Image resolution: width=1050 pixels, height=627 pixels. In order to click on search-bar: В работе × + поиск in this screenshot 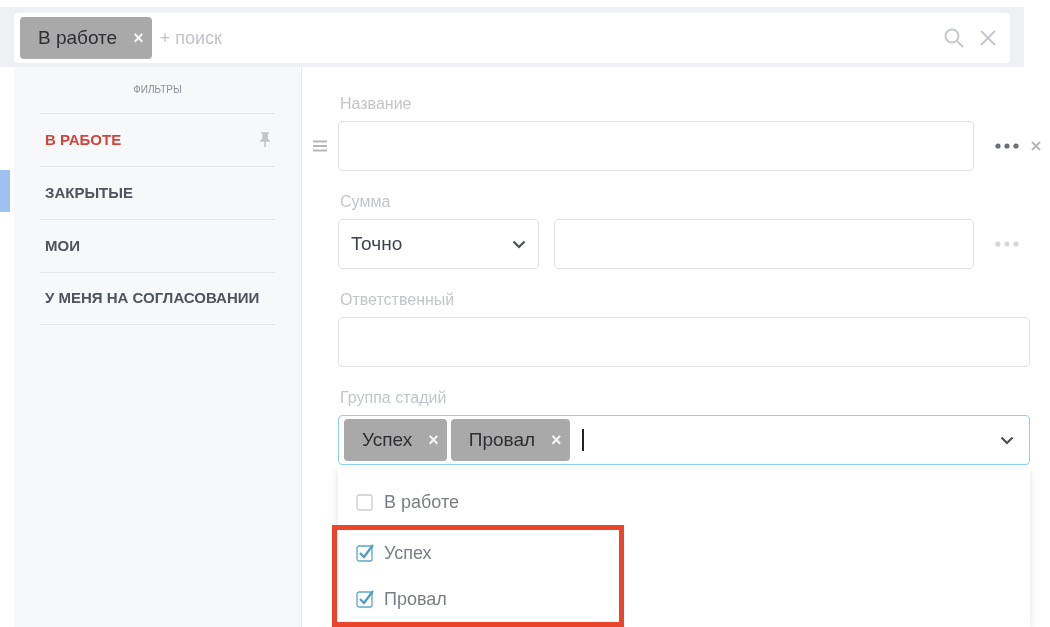, I will do `click(512, 38)`.